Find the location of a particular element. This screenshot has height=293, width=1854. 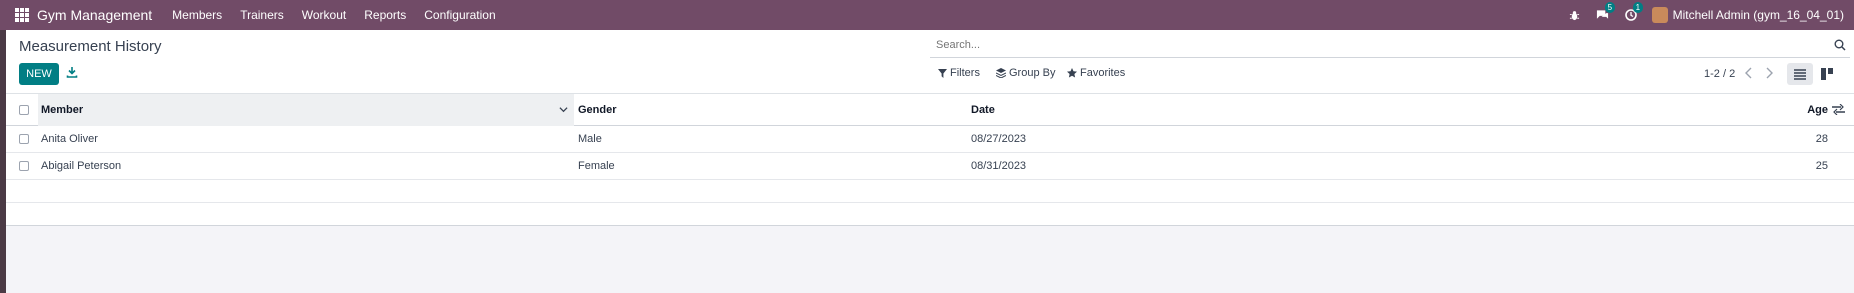

favorites-label: Favorites is located at coordinates (1103, 73).